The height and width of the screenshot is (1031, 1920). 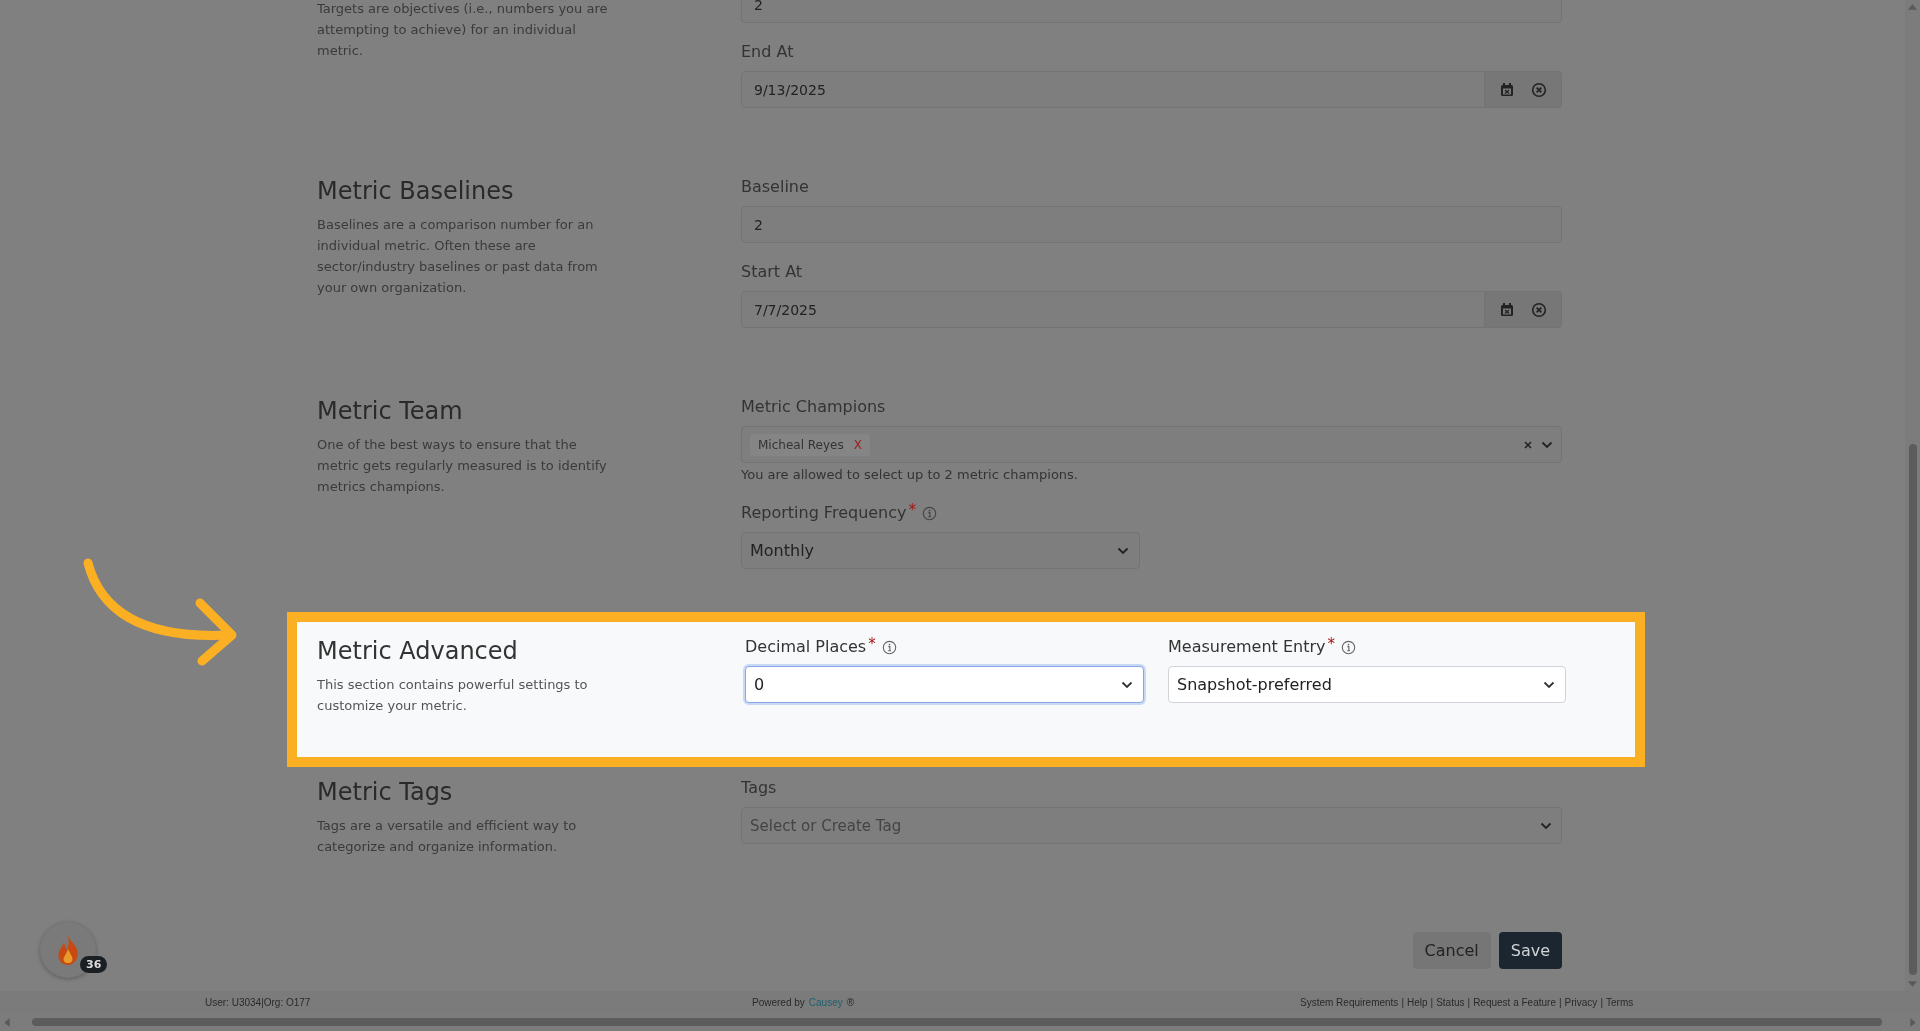 What do you see at coordinates (940, 550) in the screenshot?
I see `frequency-select: Monthly` at bounding box center [940, 550].